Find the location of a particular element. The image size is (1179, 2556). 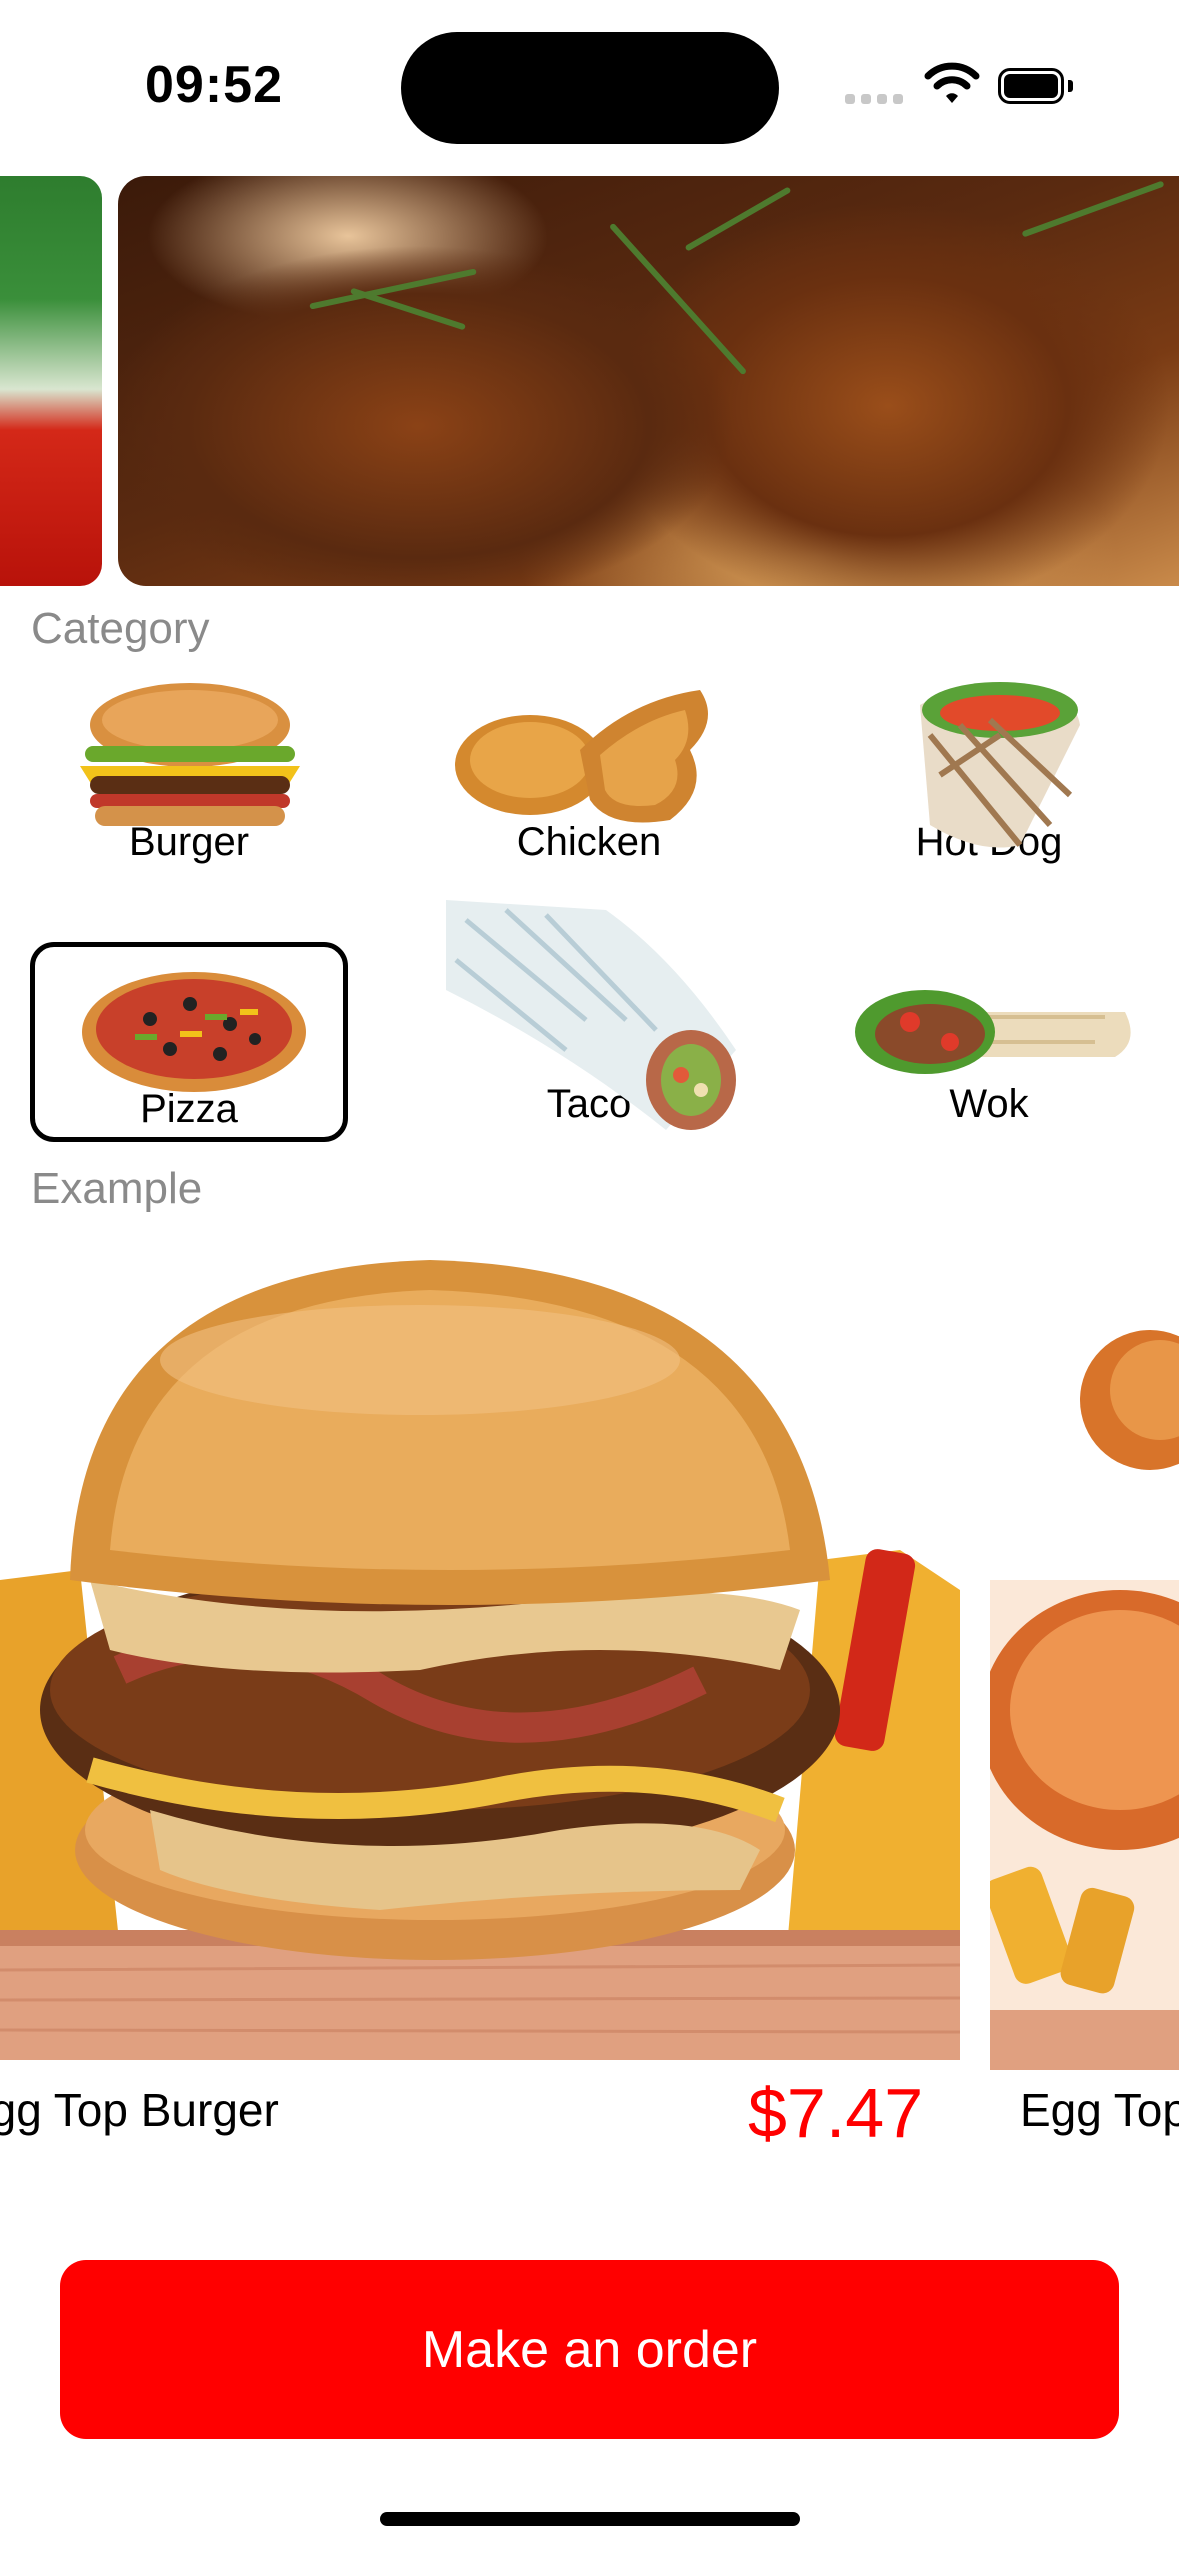

category-section-title: Category is located at coordinates (120, 628).